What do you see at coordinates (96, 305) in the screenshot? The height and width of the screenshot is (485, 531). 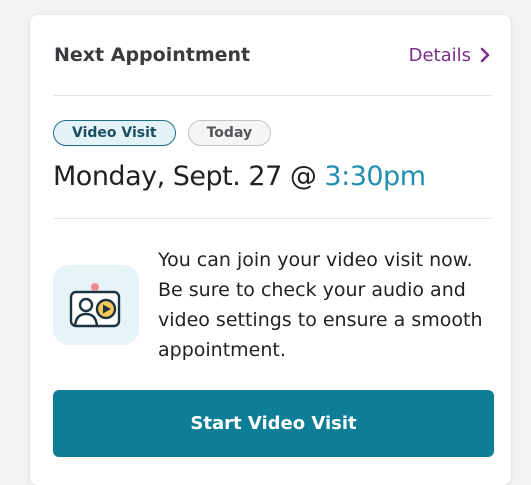 I see `video-call-icon` at bounding box center [96, 305].